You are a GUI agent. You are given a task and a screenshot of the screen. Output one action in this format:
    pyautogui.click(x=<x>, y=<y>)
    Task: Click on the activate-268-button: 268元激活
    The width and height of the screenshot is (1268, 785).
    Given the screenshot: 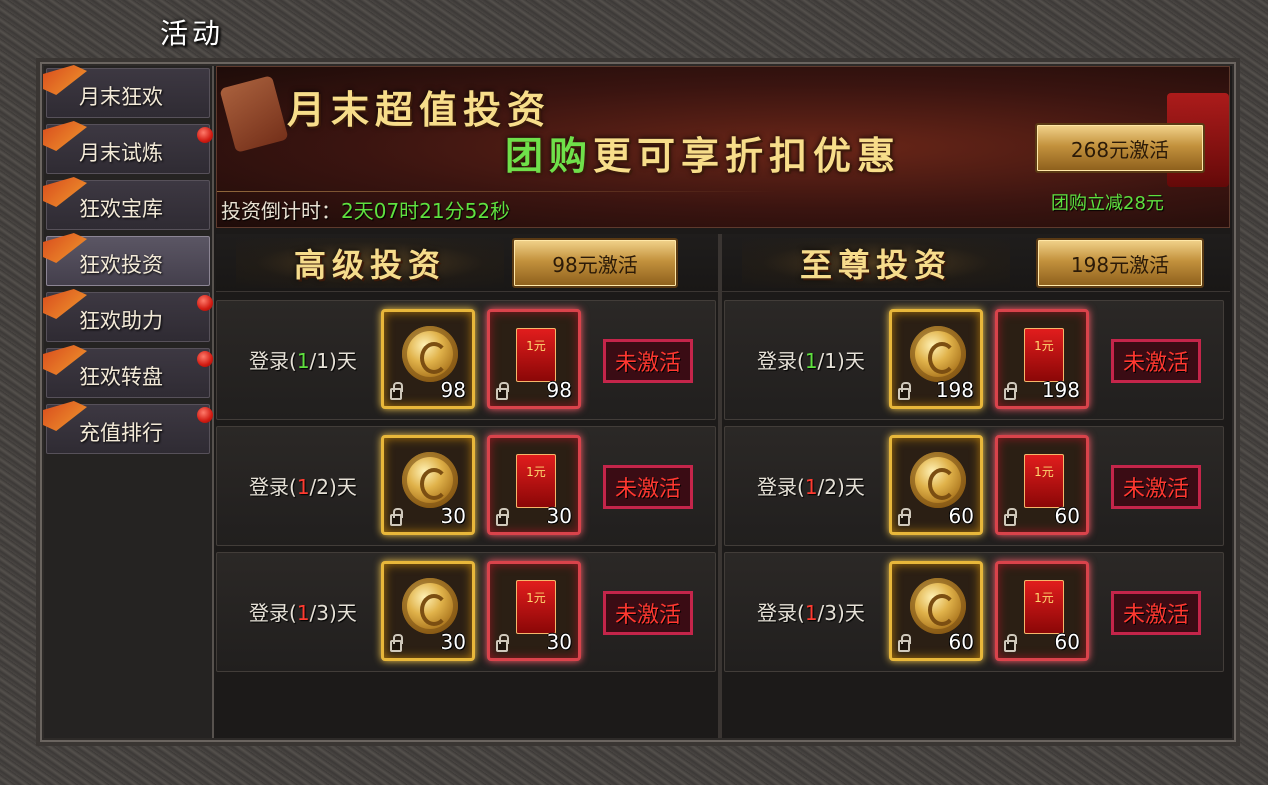 What is the action you would take?
    pyautogui.click(x=1120, y=148)
    